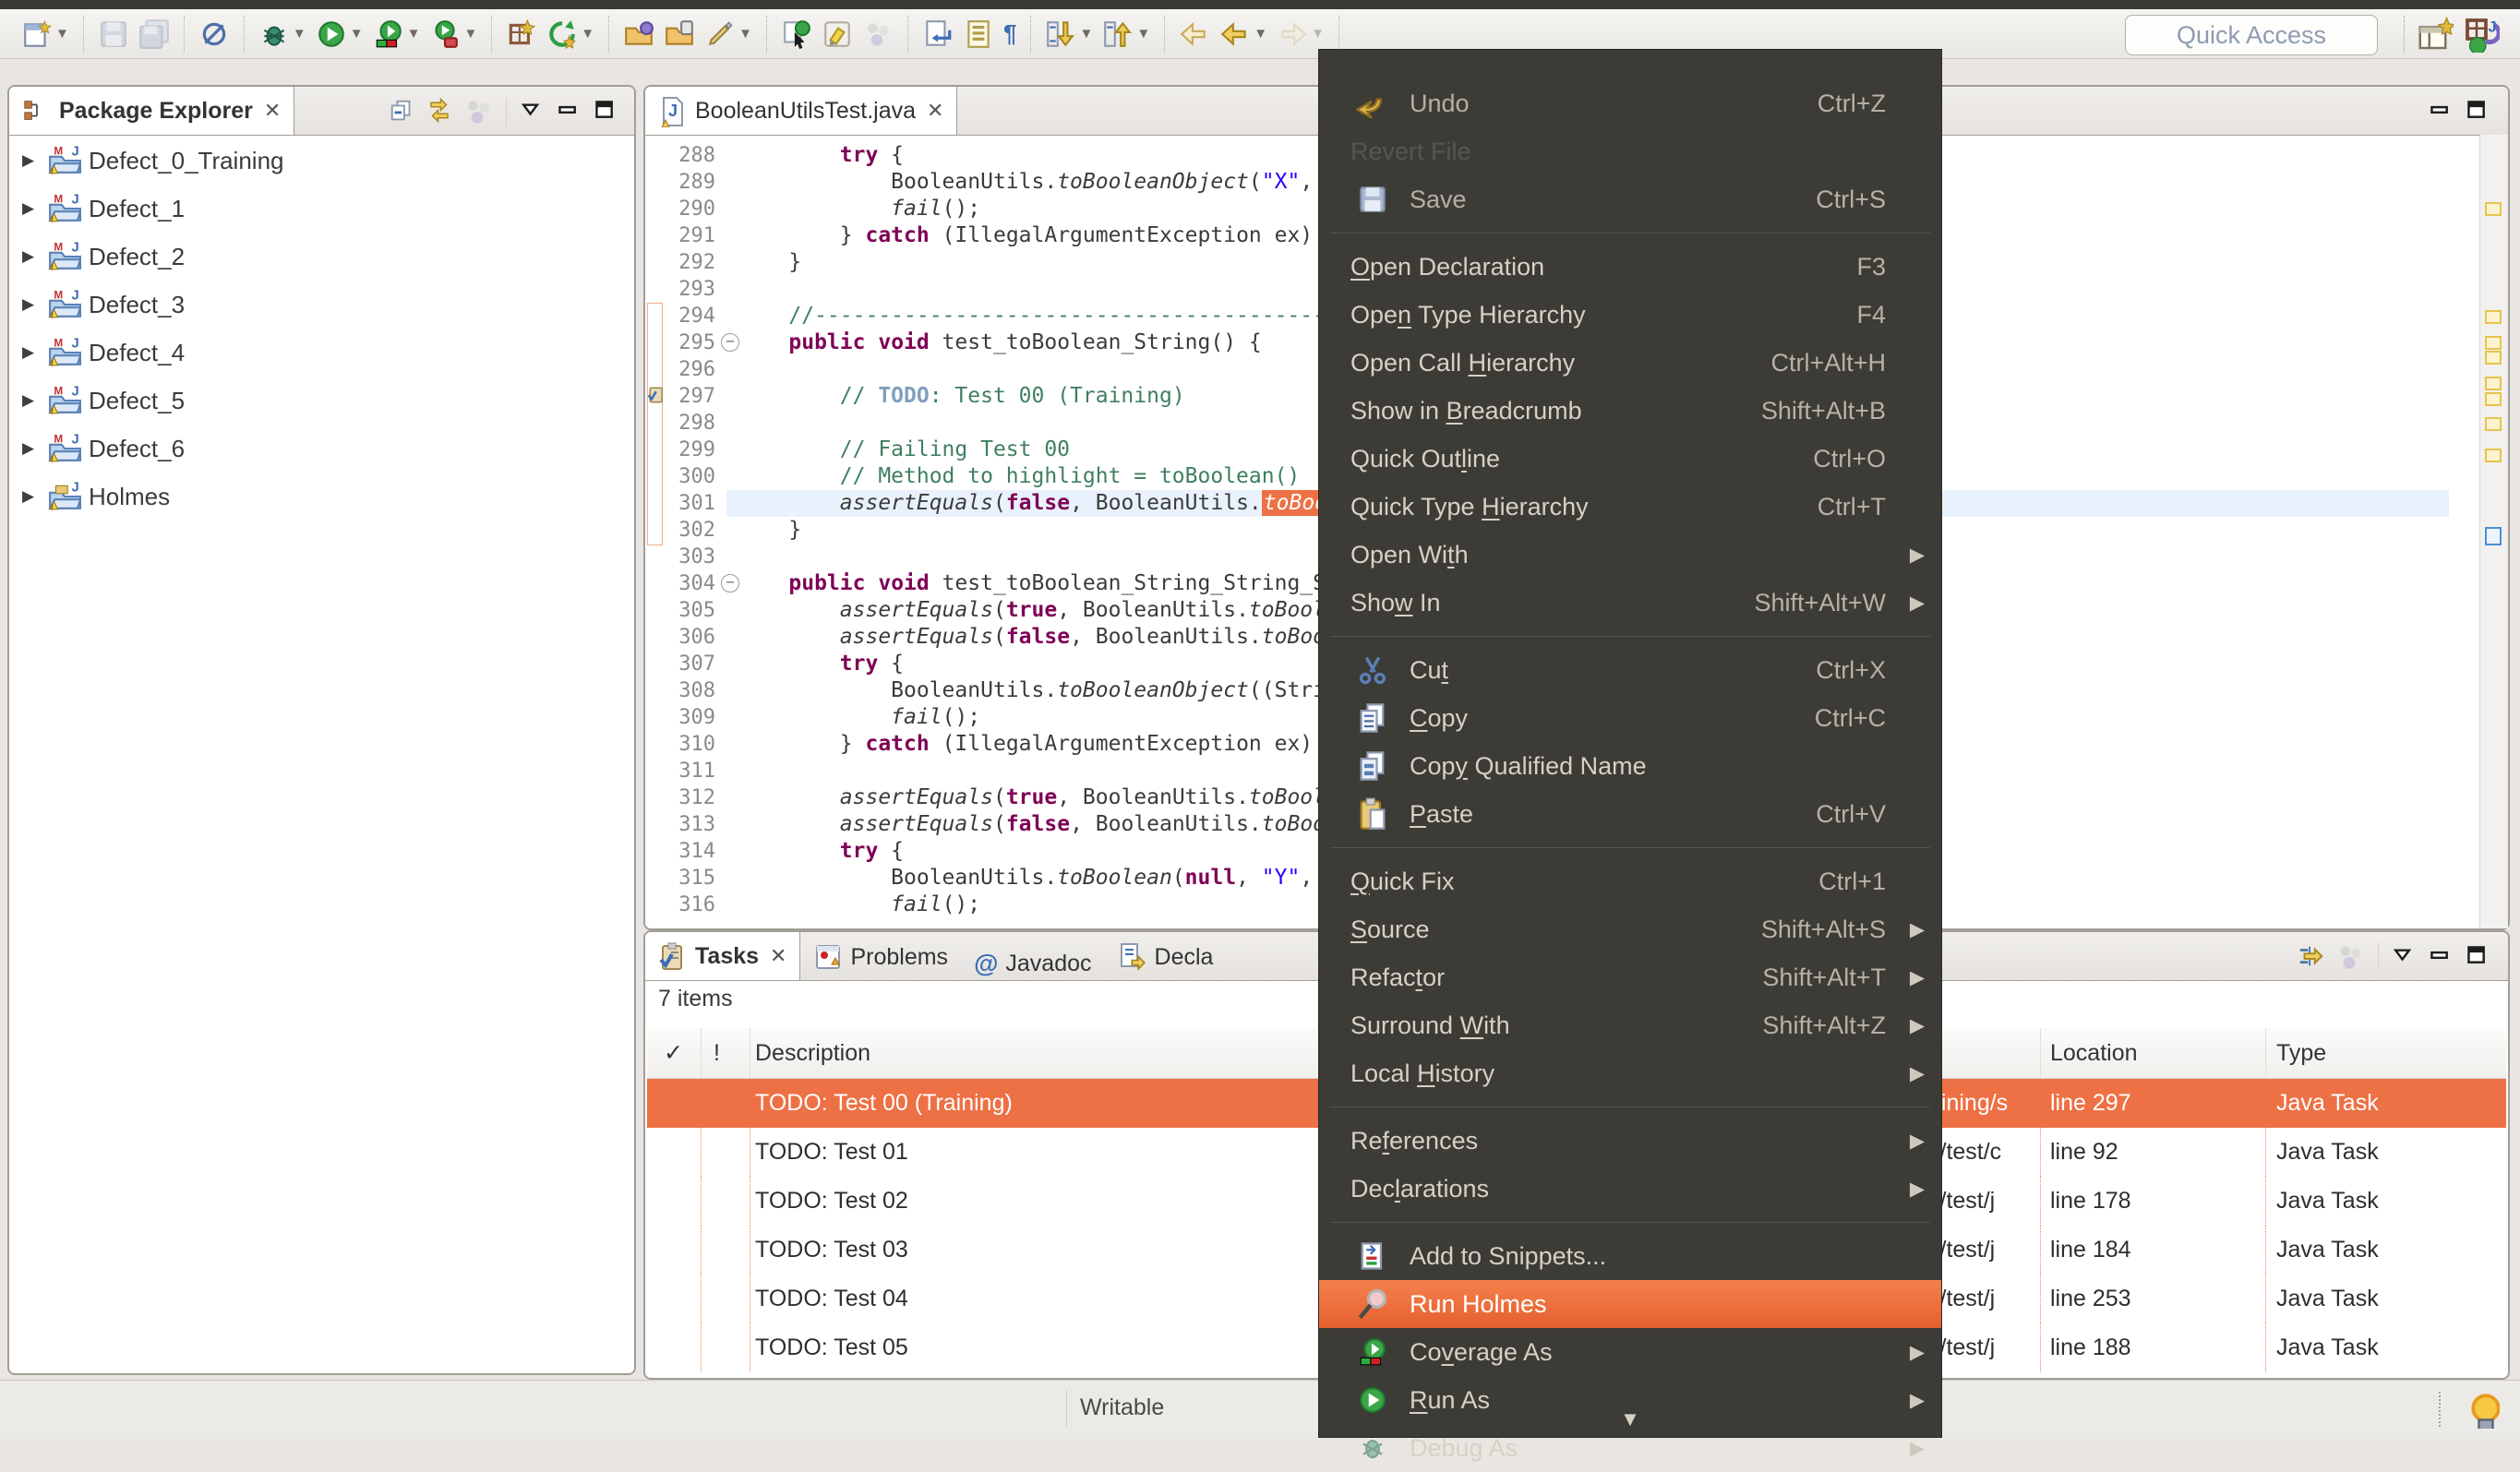 The image size is (2520, 1472). What do you see at coordinates (340, 34) in the screenshot?
I see `run-button: ▼` at bounding box center [340, 34].